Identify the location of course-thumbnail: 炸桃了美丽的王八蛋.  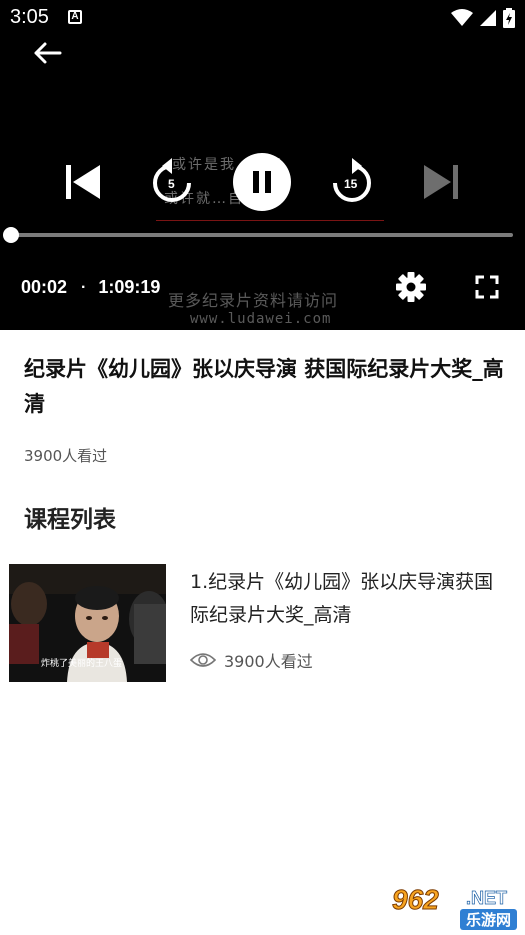
(87, 623).